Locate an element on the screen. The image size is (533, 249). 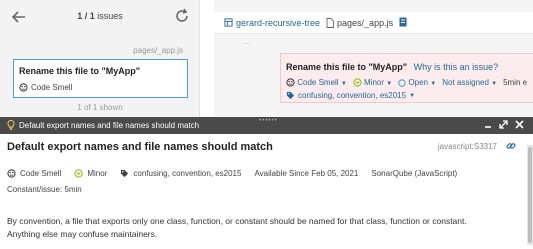
close-icon is located at coordinates (519, 124).